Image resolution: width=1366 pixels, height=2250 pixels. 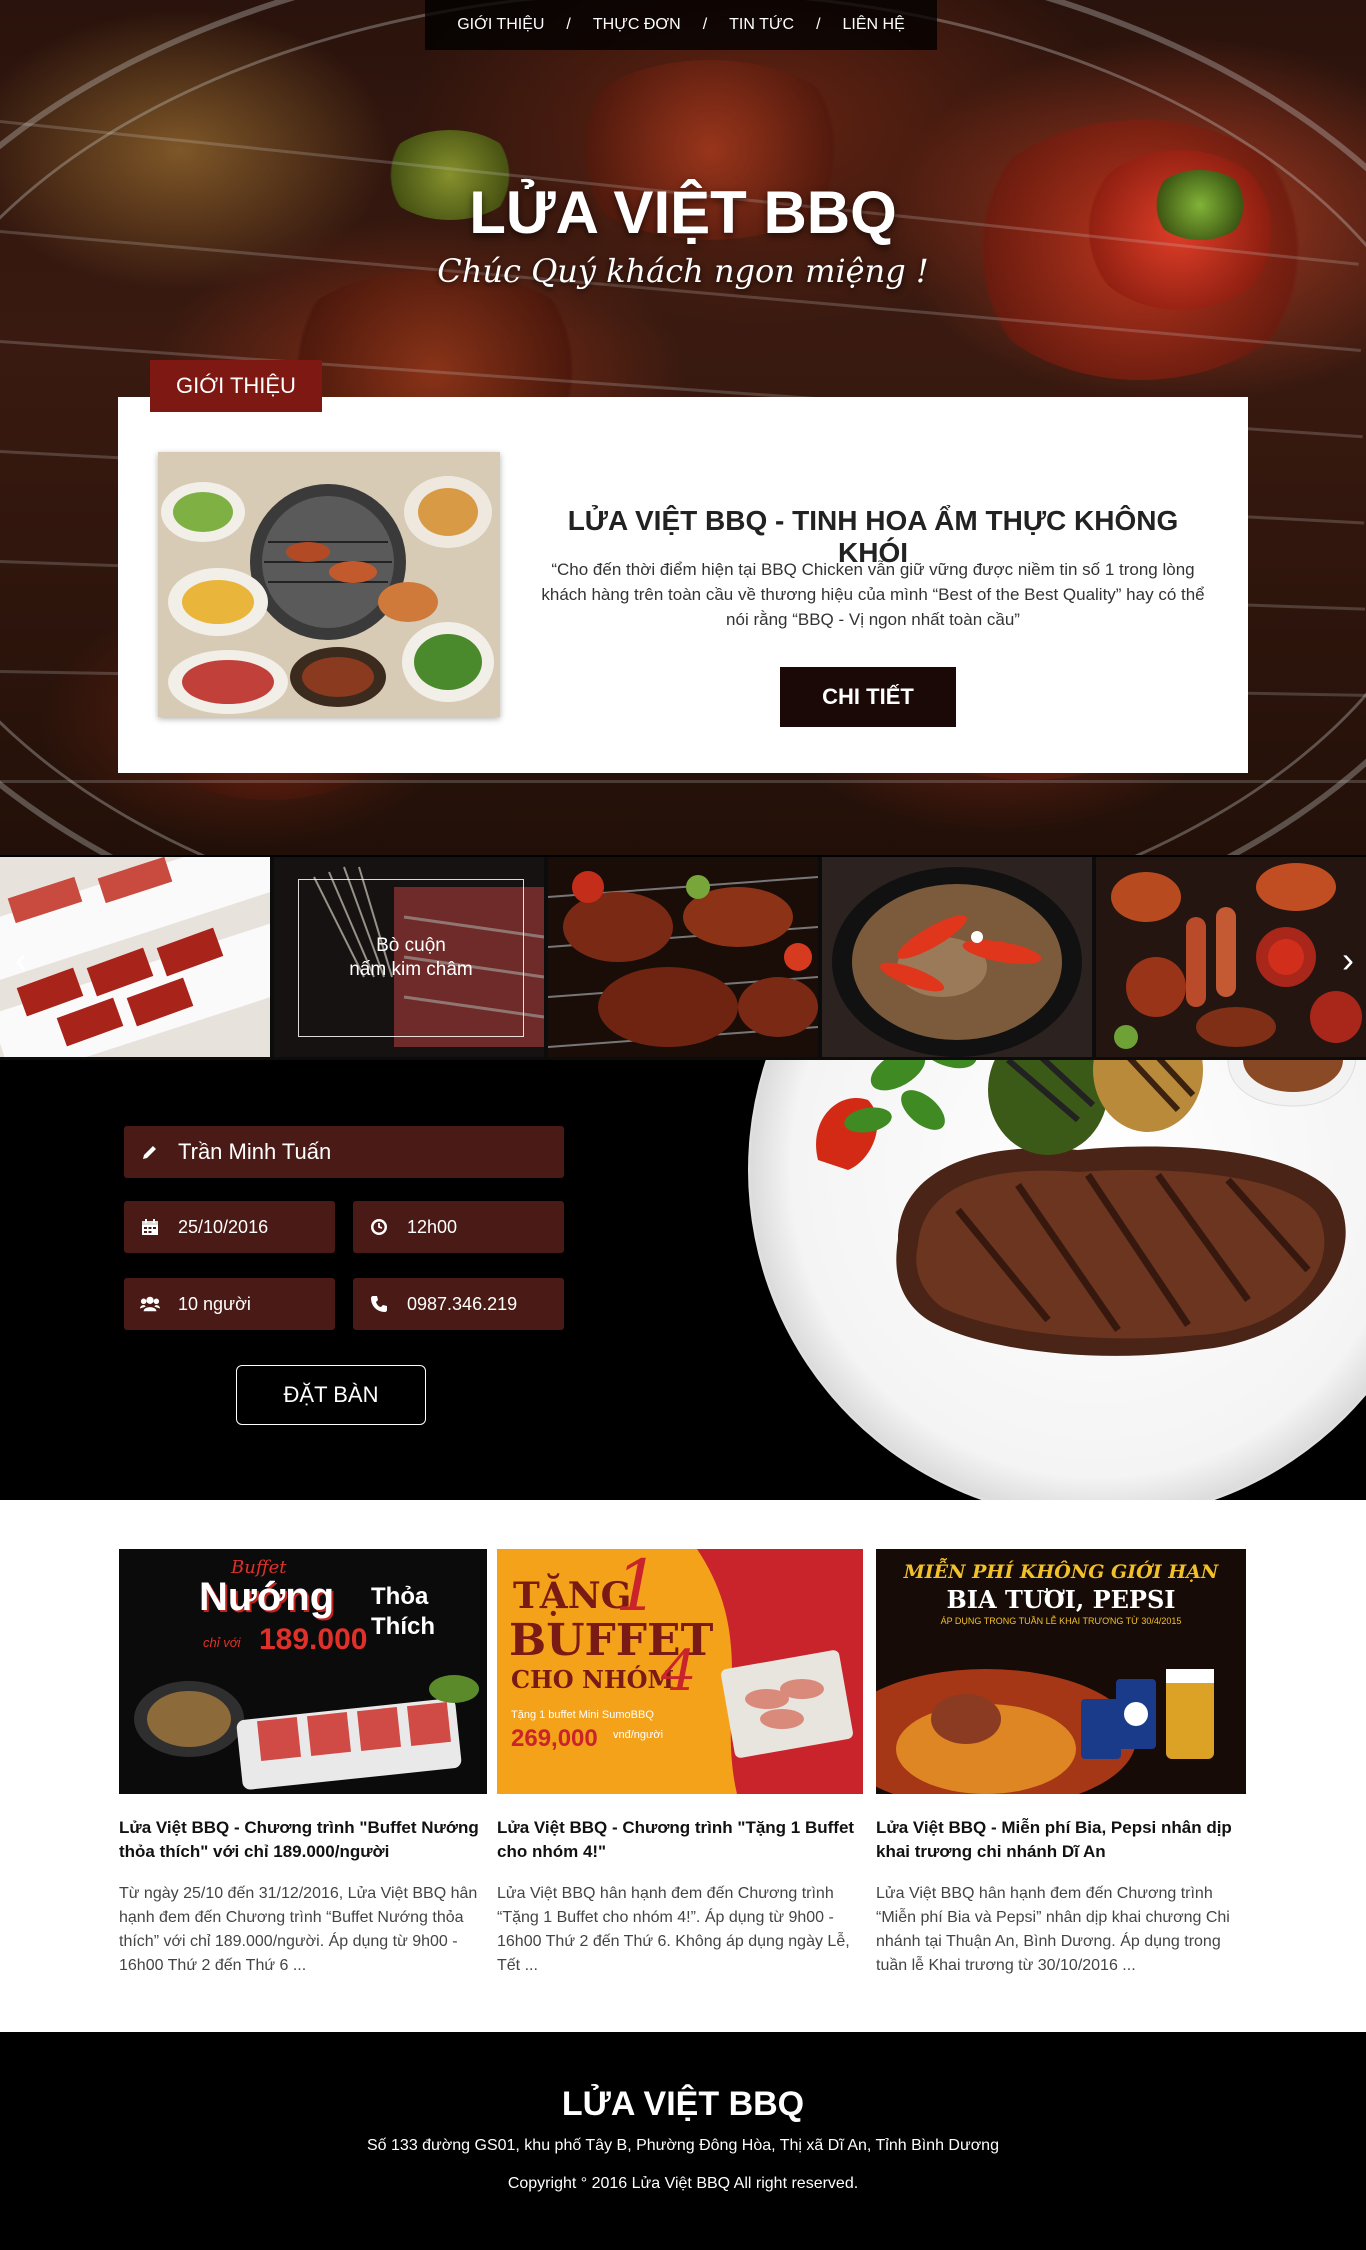 I want to click on phone-icon, so click(x=379, y=1304).